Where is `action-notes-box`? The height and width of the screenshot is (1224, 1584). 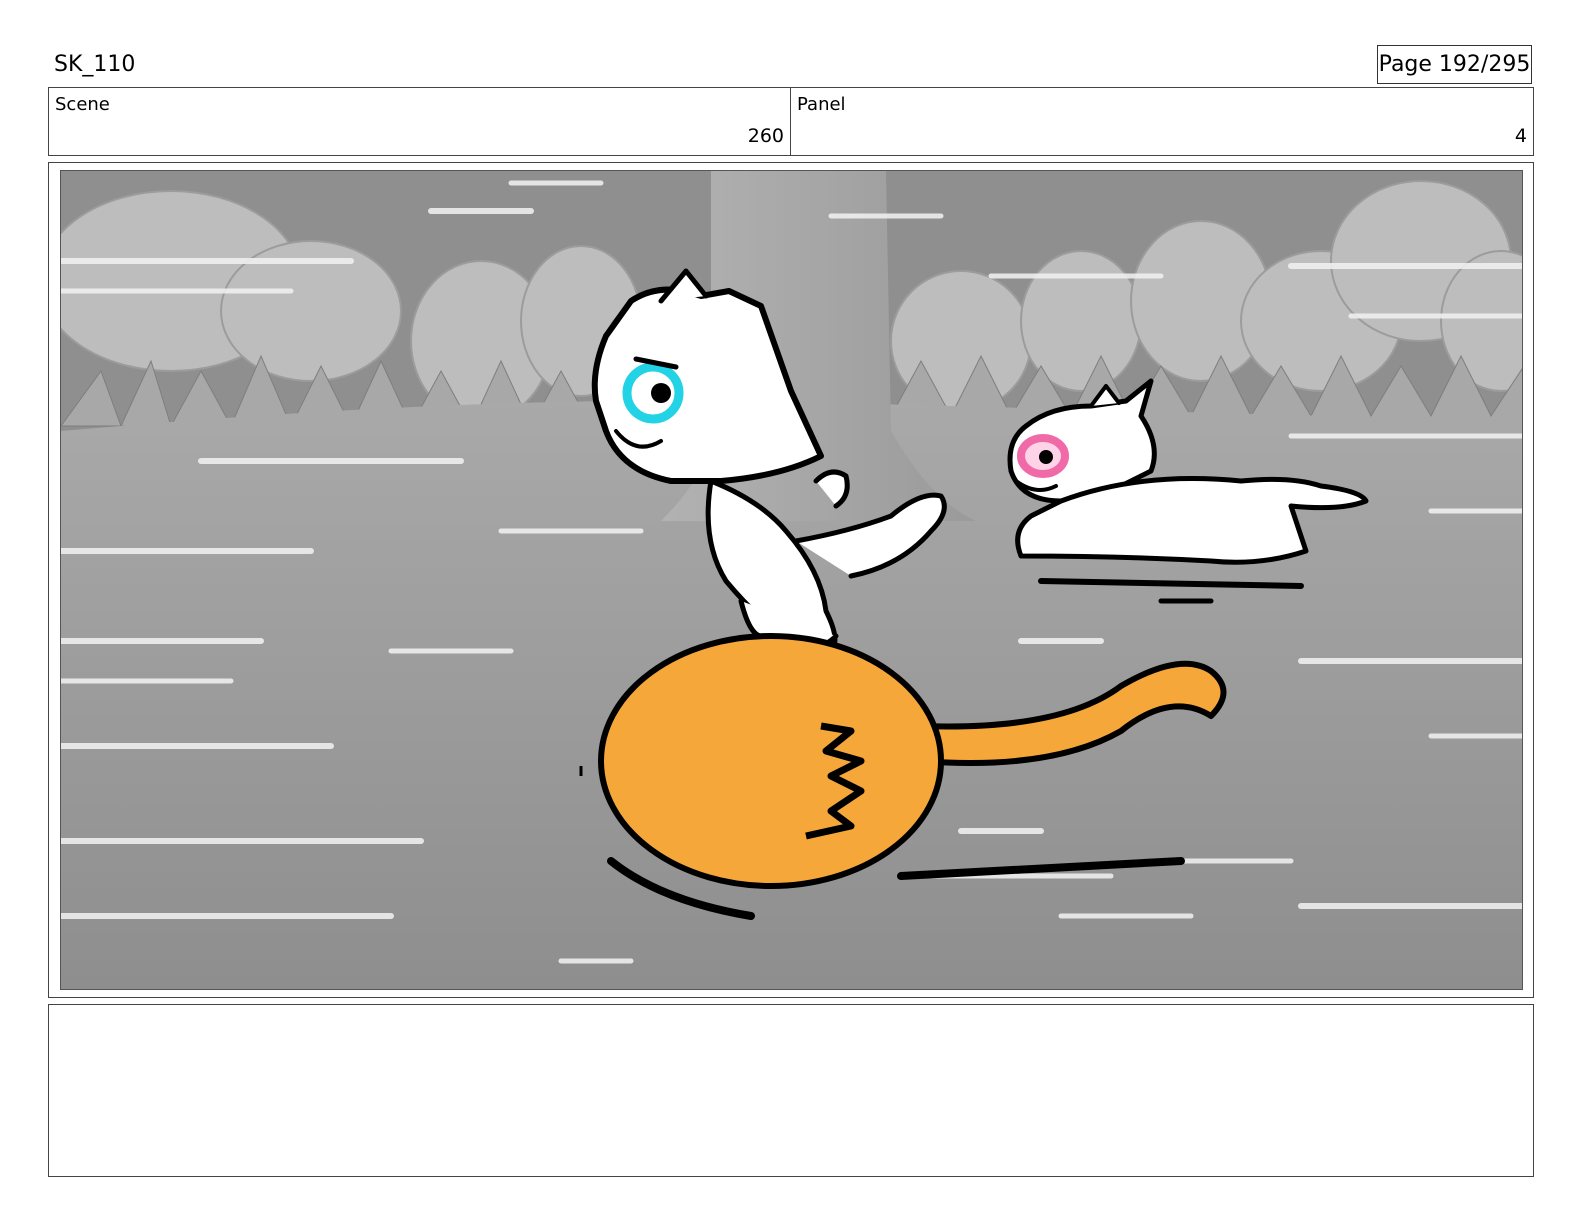 action-notes-box is located at coordinates (791, 1090).